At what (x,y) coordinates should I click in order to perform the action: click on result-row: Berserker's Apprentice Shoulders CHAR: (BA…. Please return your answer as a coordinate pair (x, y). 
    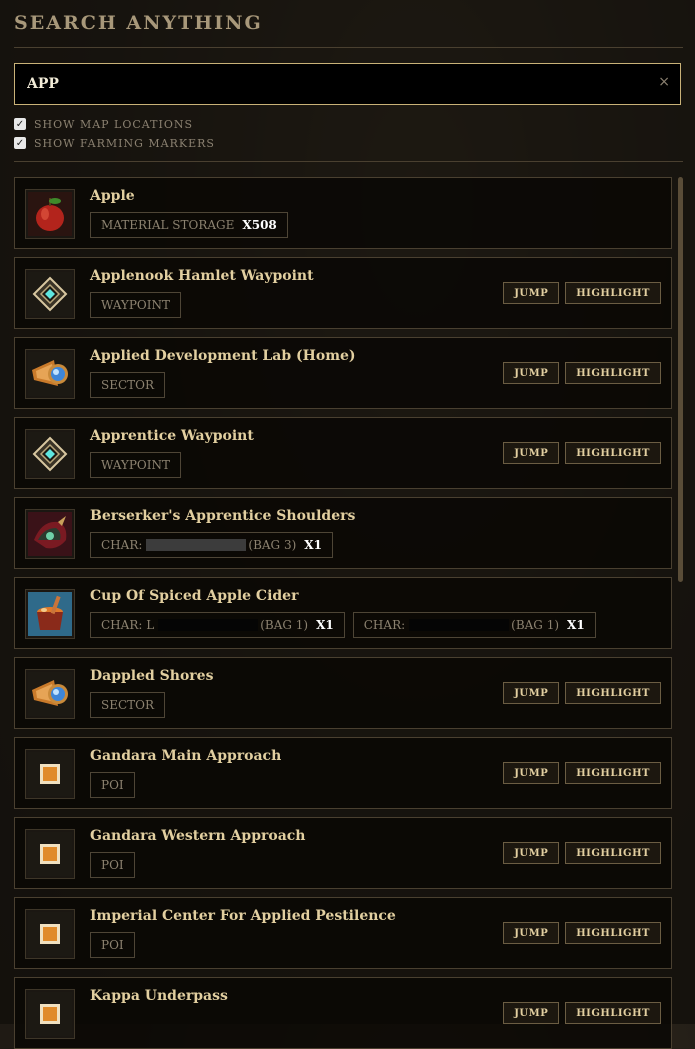
    Looking at the image, I should click on (343, 533).